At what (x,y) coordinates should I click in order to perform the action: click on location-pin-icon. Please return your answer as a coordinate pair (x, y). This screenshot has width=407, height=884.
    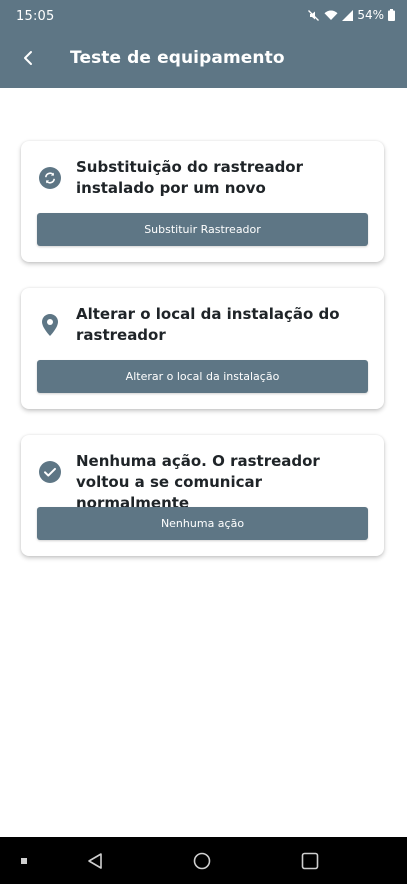
    Looking at the image, I should click on (50, 325).